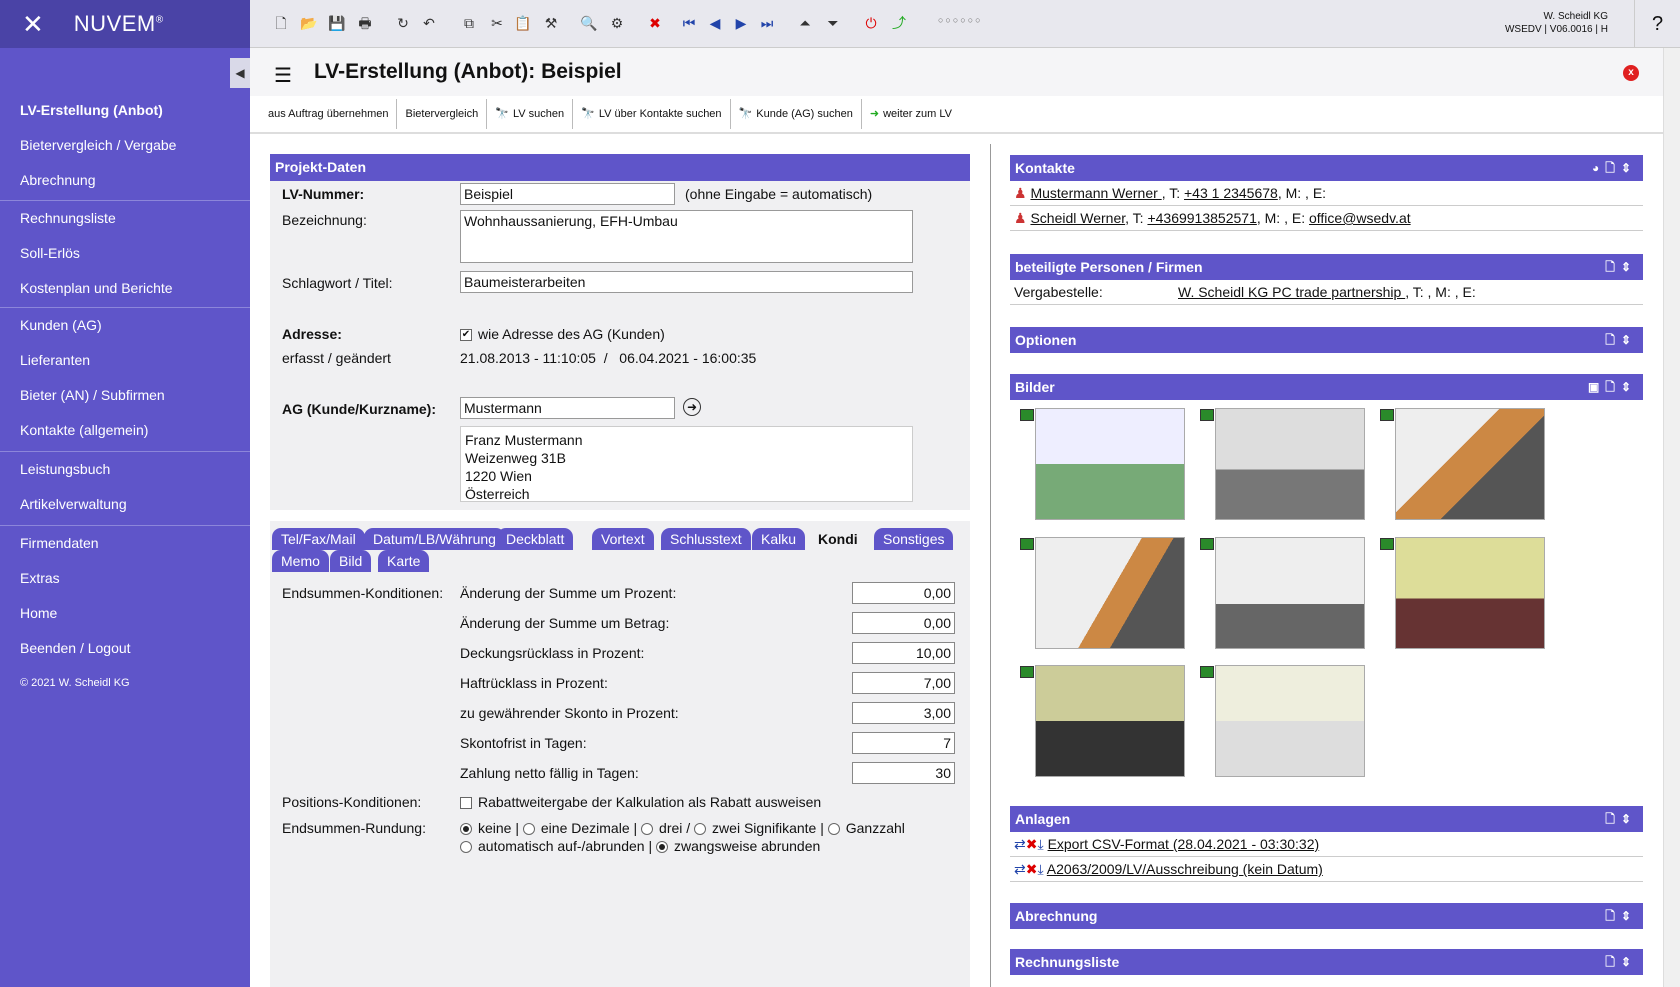 The height and width of the screenshot is (987, 1680). Describe the element at coordinates (833, 23) in the screenshot. I see `collapse-icon: ⏷` at that location.